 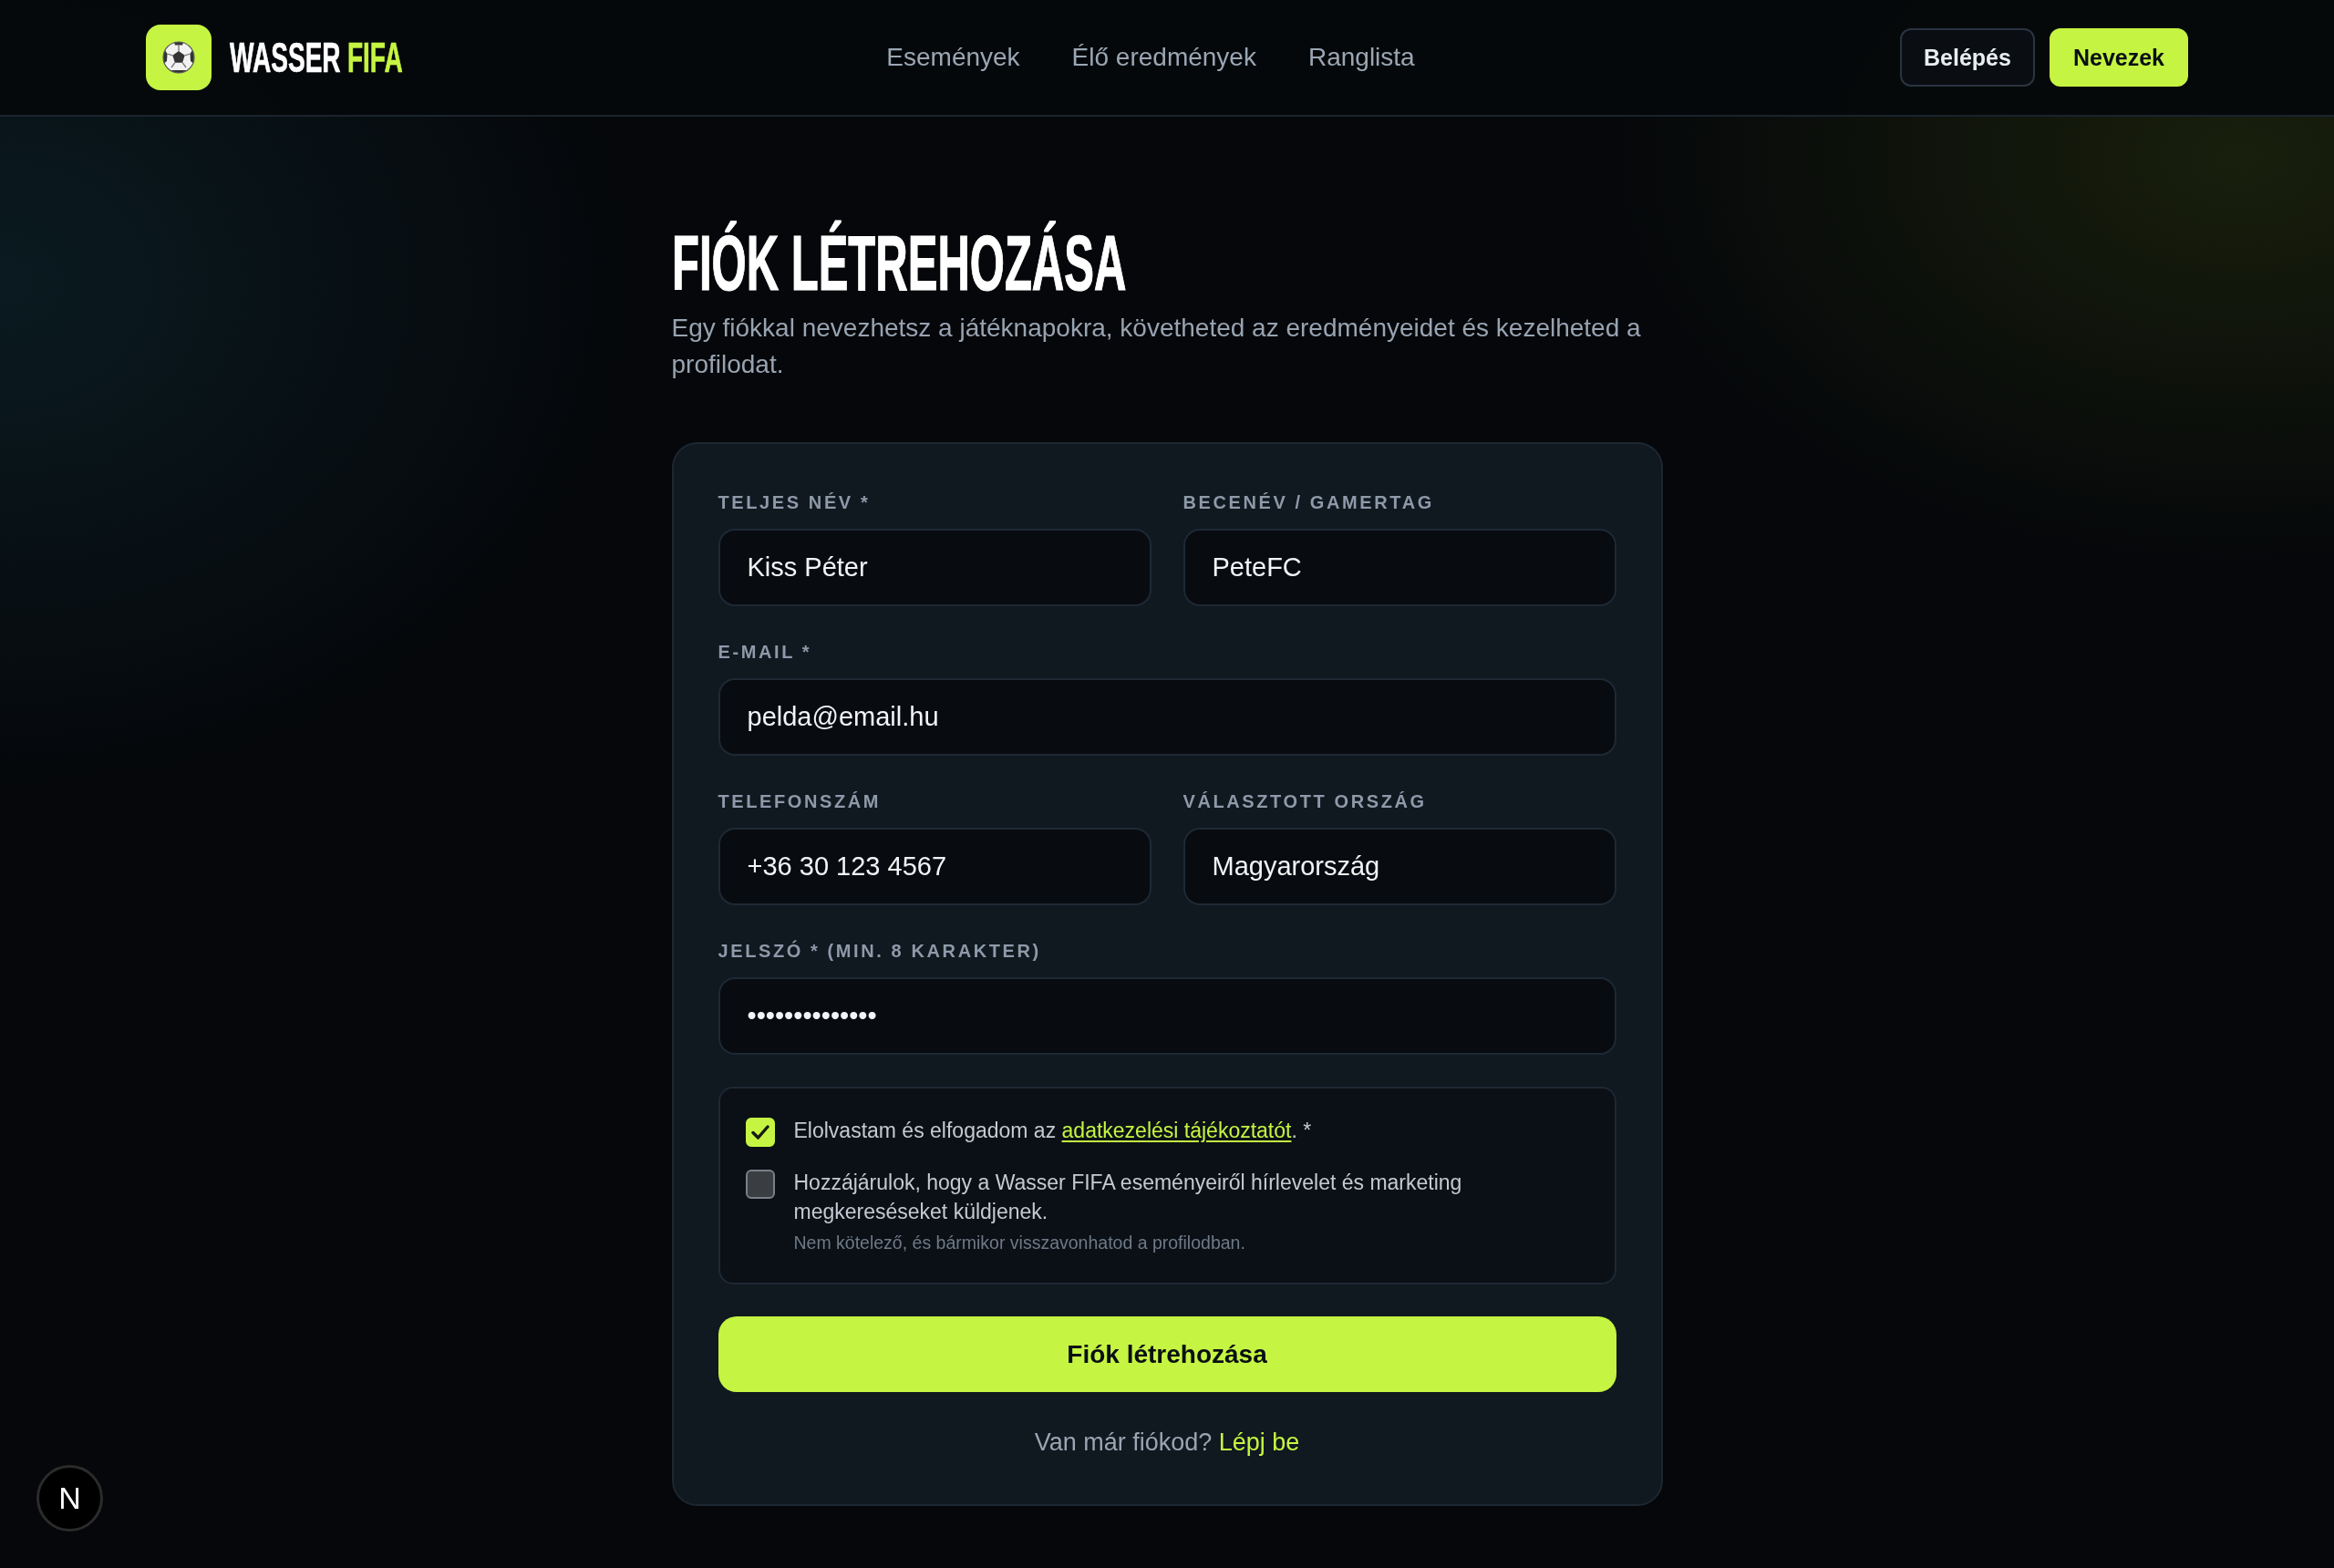 What do you see at coordinates (1167, 717) in the screenshot?
I see `input-field: pelda@email.hu` at bounding box center [1167, 717].